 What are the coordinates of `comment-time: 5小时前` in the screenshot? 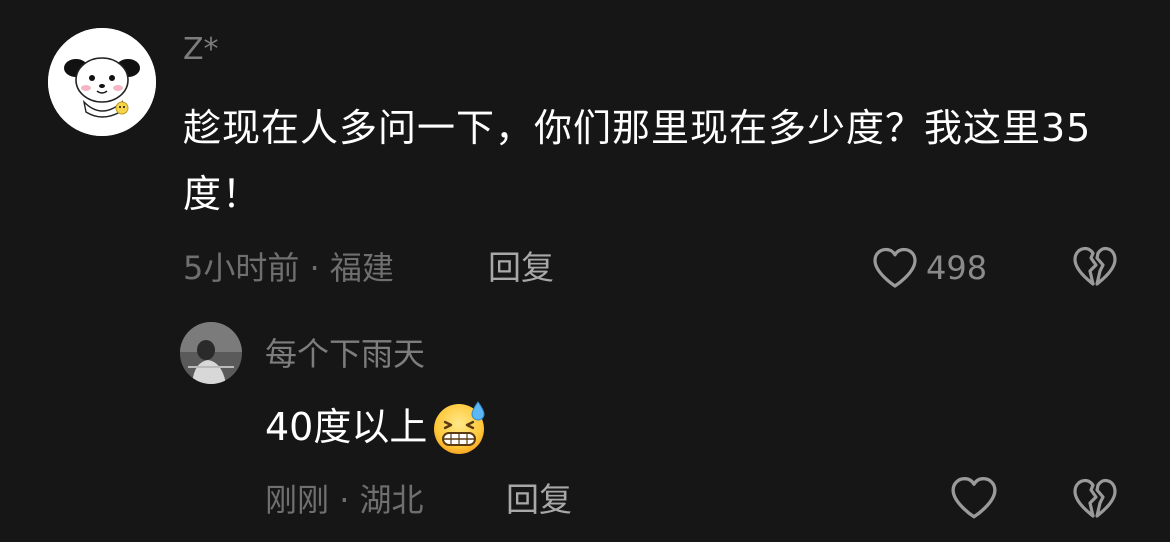 It's located at (241, 268).